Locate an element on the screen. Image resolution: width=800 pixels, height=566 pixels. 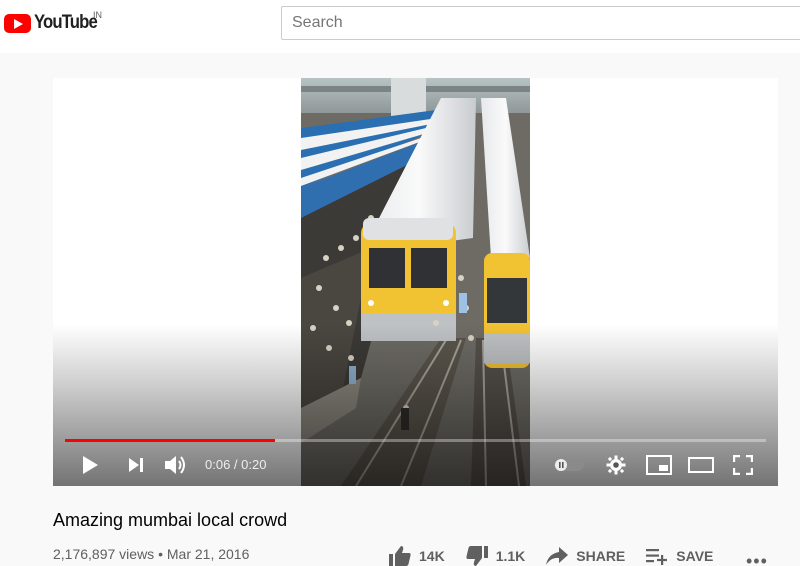
autoplay-toggle is located at coordinates (569, 465).